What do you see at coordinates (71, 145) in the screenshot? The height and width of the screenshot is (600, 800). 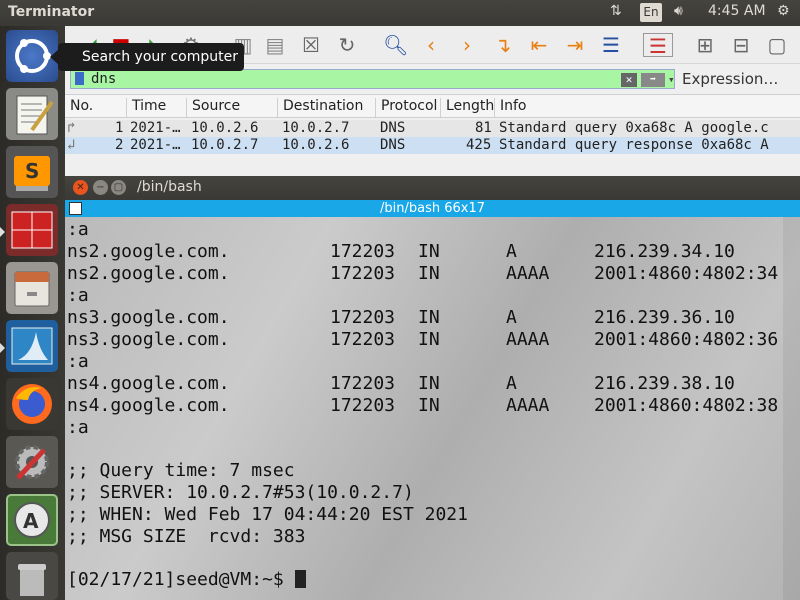 I see `response-arrow-icon: ↲` at bounding box center [71, 145].